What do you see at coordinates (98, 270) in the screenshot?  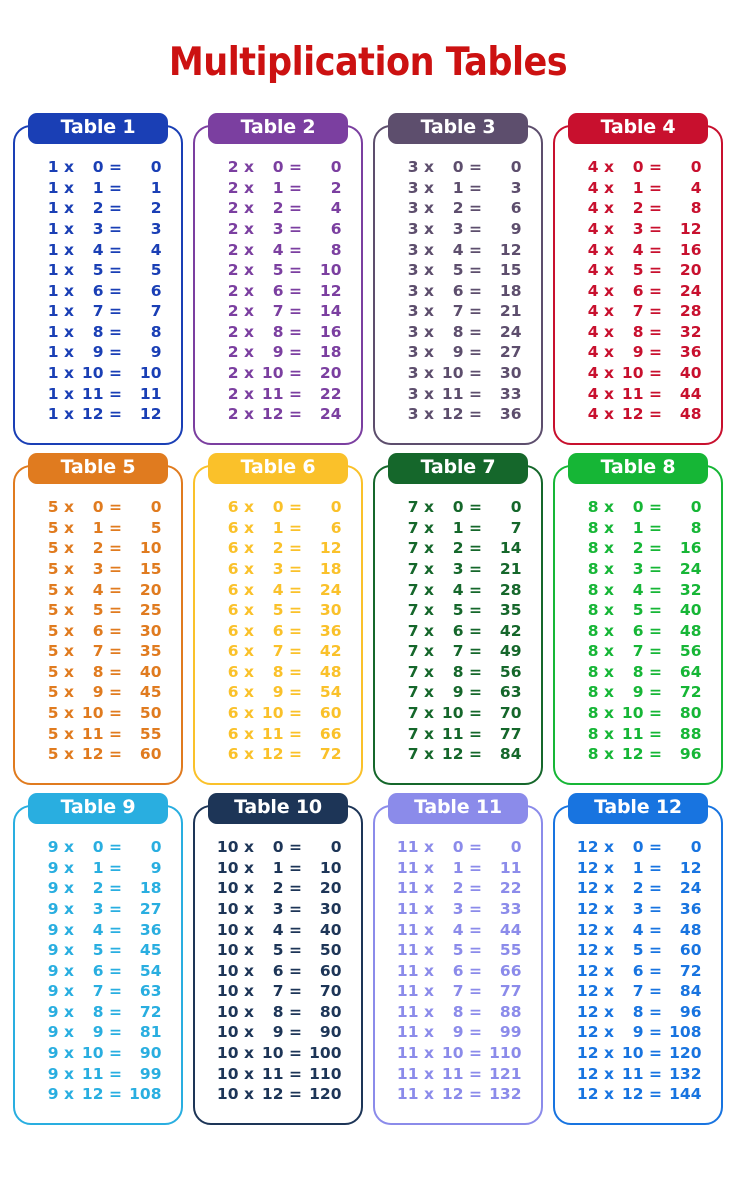 I see `equation-row: 1 x 5 = 5` at bounding box center [98, 270].